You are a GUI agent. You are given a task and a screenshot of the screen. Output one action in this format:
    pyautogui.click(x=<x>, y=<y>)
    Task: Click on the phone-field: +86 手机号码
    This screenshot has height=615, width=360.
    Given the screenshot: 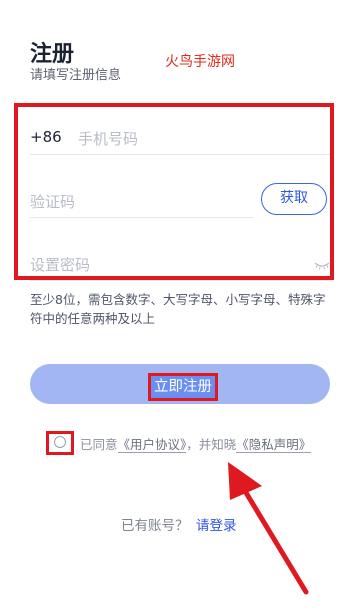 What is the action you would take?
    pyautogui.click(x=180, y=140)
    